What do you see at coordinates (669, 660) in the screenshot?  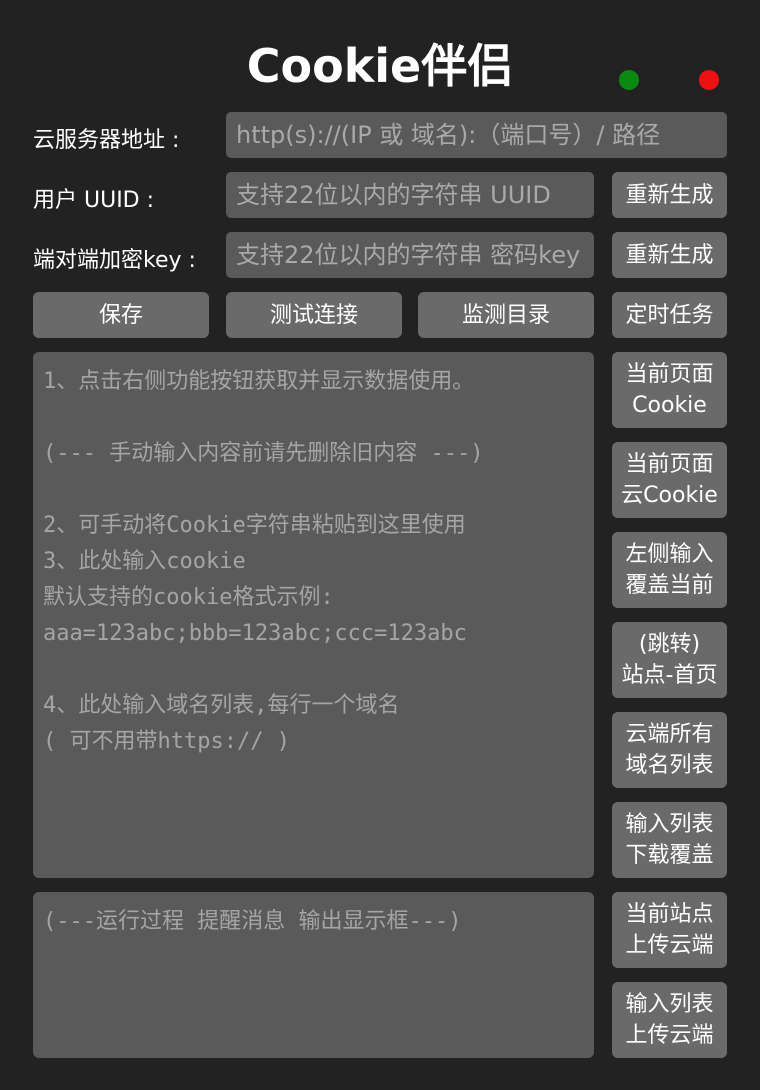 I see `jump-site-home-button: (跳转) 站点-首页` at bounding box center [669, 660].